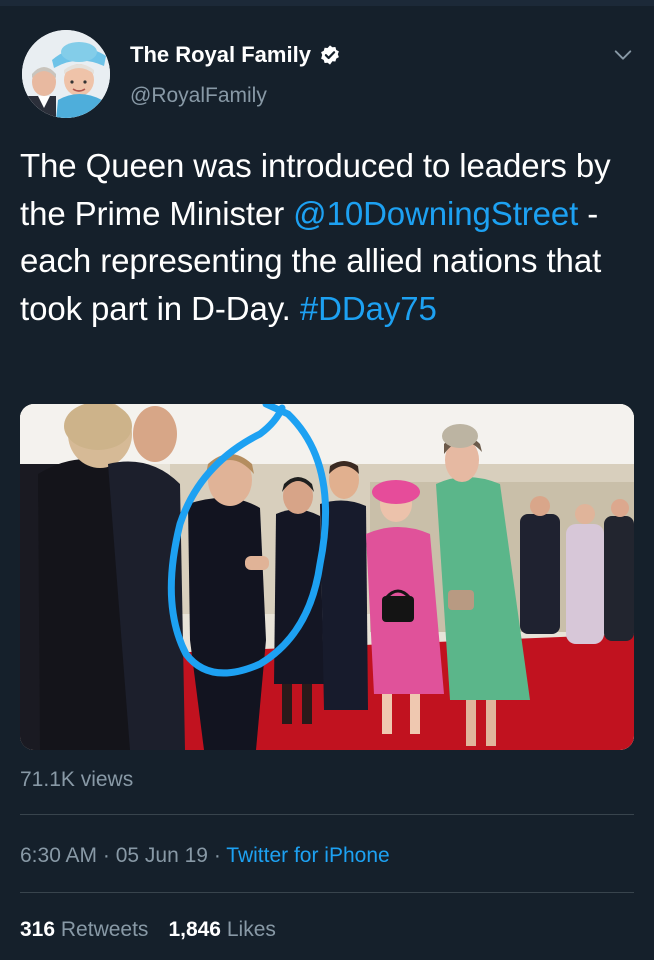 The image size is (654, 960). Describe the element at coordinates (220, 55) in the screenshot. I see `author-name: The Royal Family` at that location.